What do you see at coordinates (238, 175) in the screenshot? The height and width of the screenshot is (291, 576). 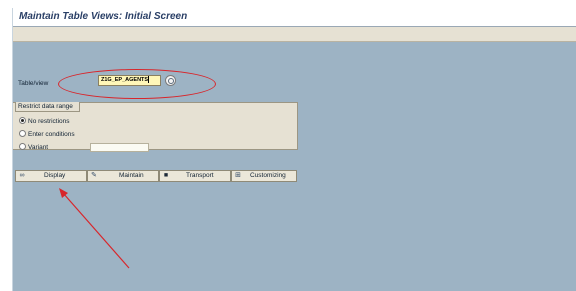 I see `customizing-icon: ⊞` at bounding box center [238, 175].